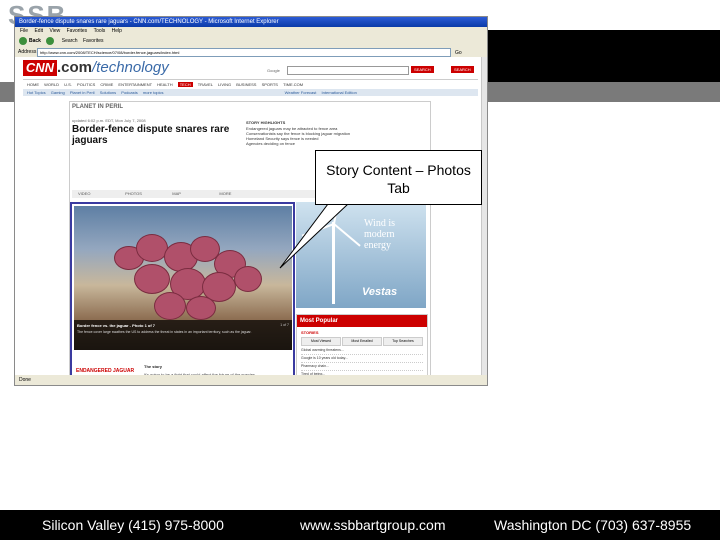  What do you see at coordinates (321, 341) in the screenshot?
I see `tab-most-viewed: Most Viewed` at bounding box center [321, 341].